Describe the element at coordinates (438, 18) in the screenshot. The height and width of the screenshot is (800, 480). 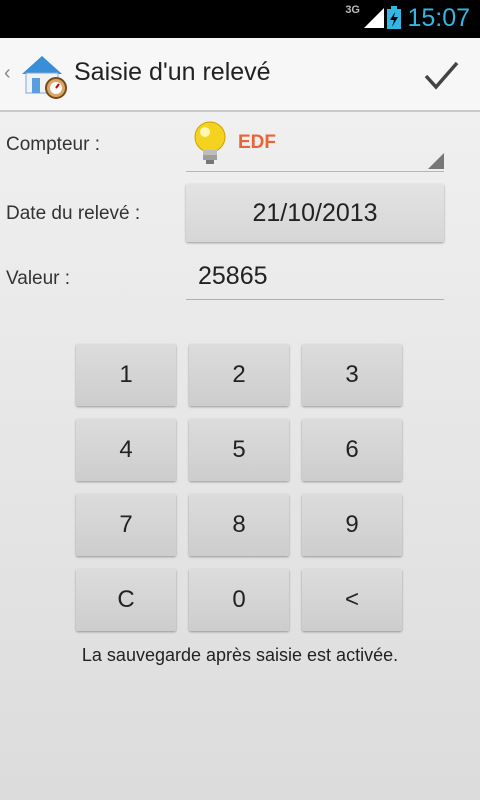
I see `status-time: 15:07` at that location.